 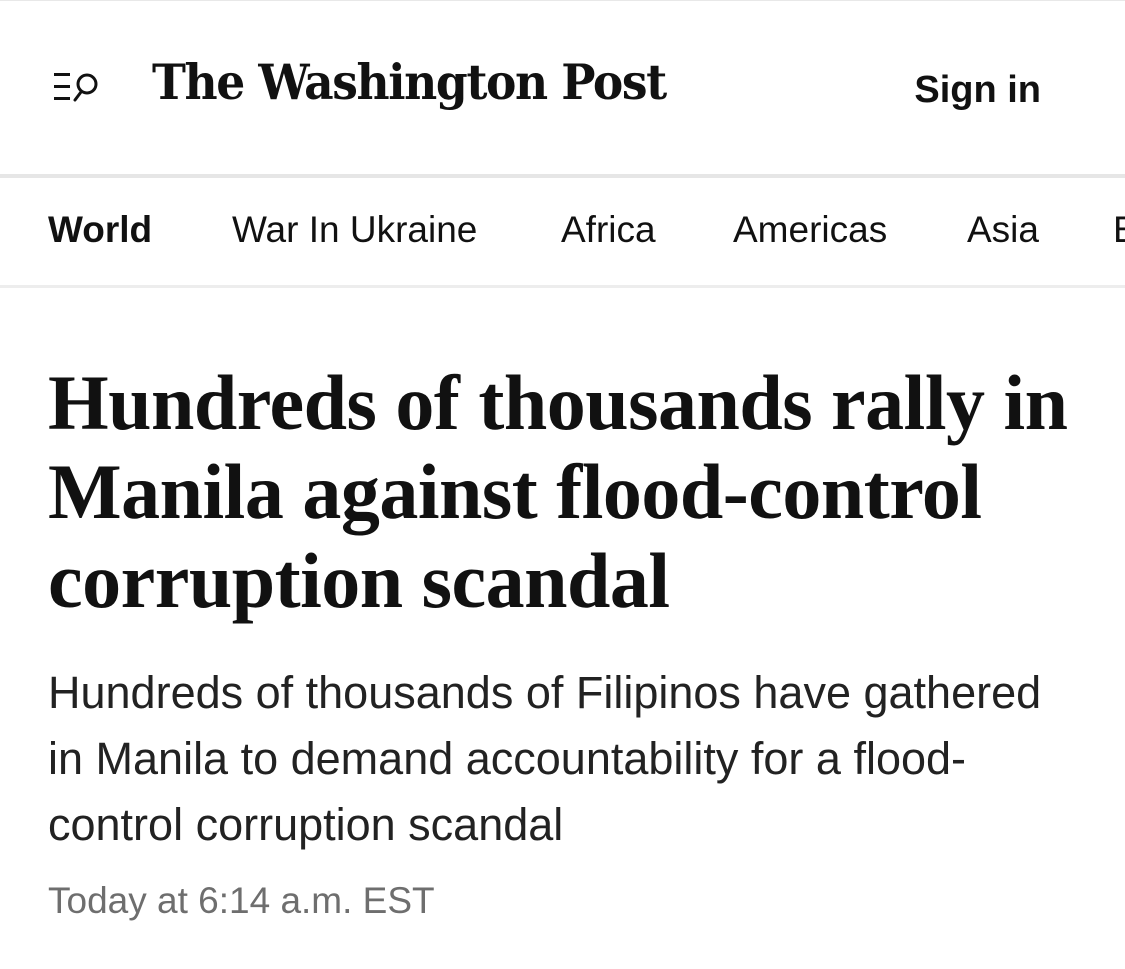 What do you see at coordinates (409, 82) in the screenshot?
I see `masthead-logo: The Washington Post` at bounding box center [409, 82].